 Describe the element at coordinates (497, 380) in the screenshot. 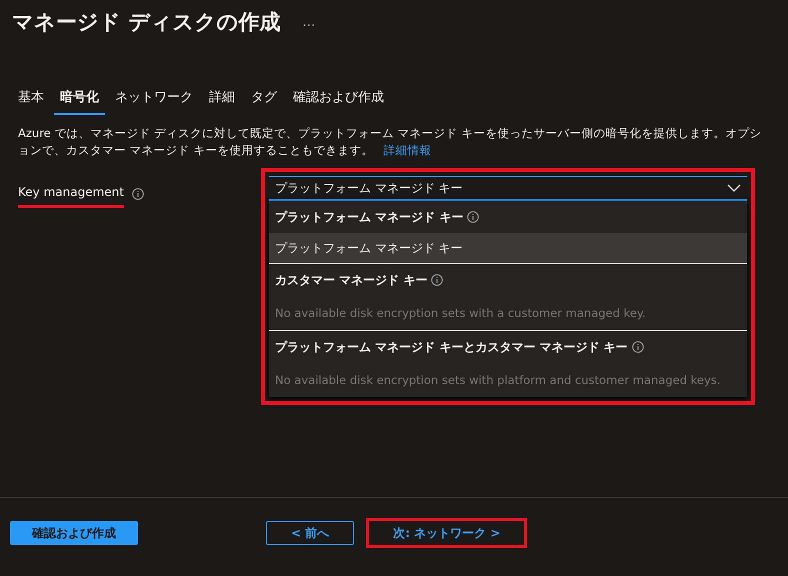

I see `empty-message: No available disk encryption sets with platform and customer managed keys.` at that location.